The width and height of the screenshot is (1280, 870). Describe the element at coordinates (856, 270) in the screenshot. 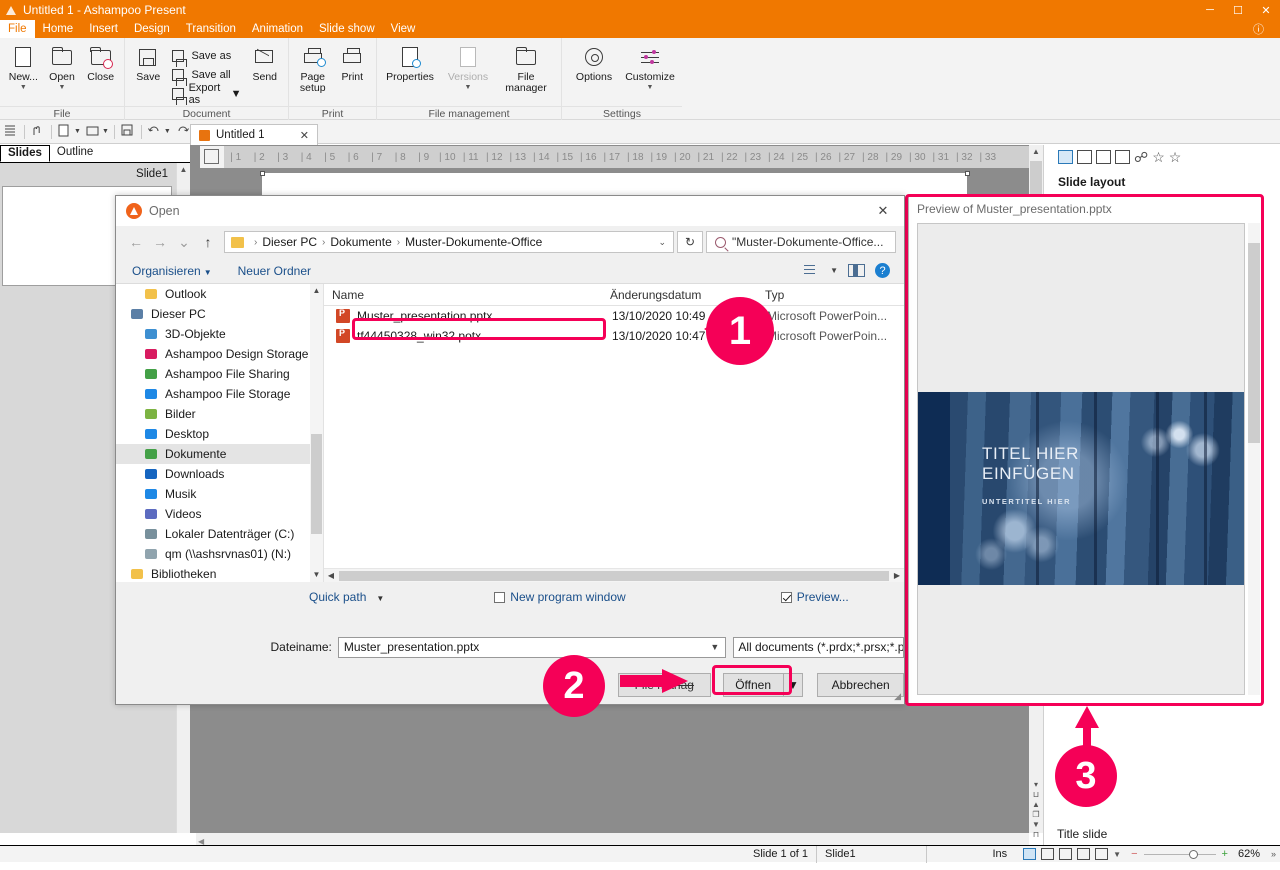

I see `preview-pane-icon` at that location.